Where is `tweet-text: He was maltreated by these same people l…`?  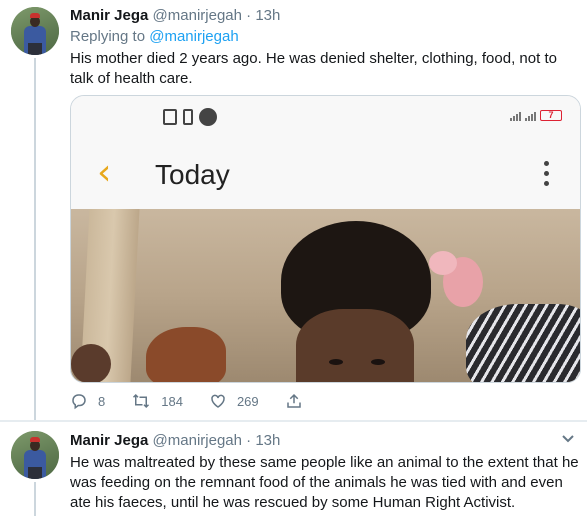 tweet-text: He was maltreated by these same people l… is located at coordinates (324, 483).